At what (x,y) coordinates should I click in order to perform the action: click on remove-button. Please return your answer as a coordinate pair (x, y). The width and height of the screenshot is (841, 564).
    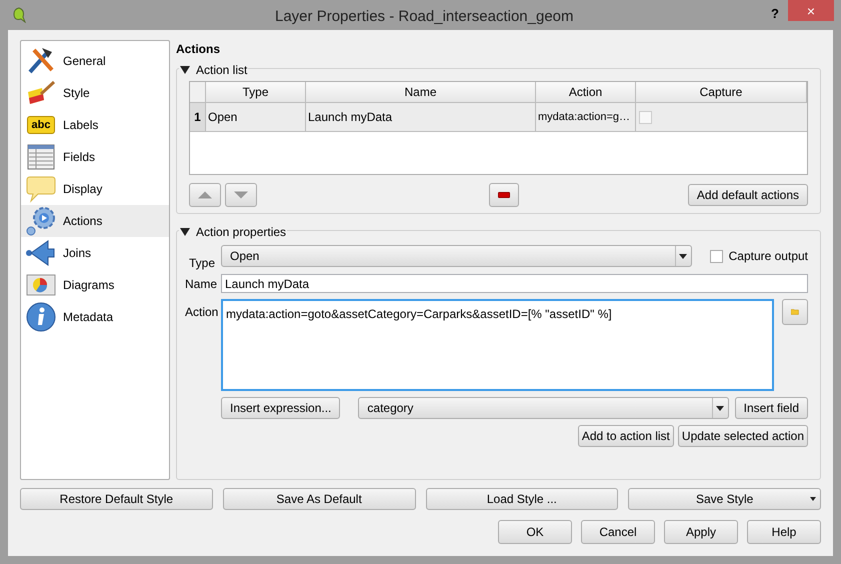
    Looking at the image, I should click on (504, 195).